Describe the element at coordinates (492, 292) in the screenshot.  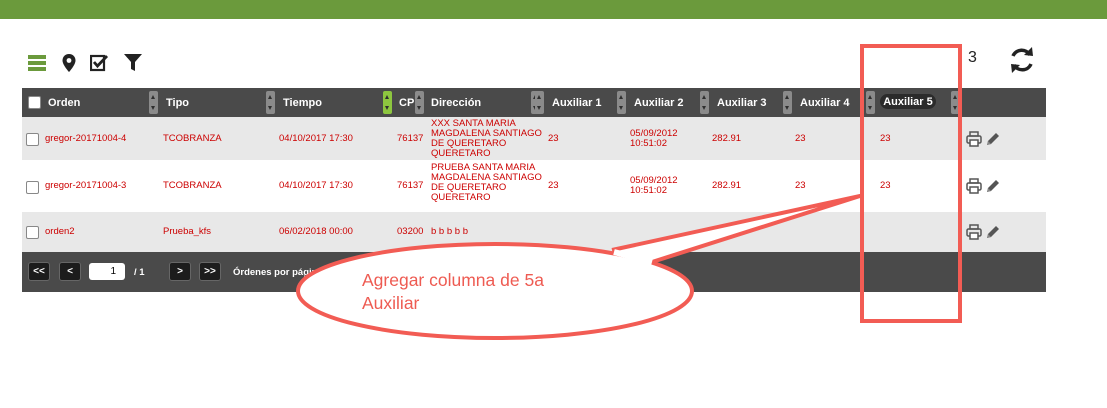
I see `callout-text: Agregar columna de 5a Auxiliar` at that location.